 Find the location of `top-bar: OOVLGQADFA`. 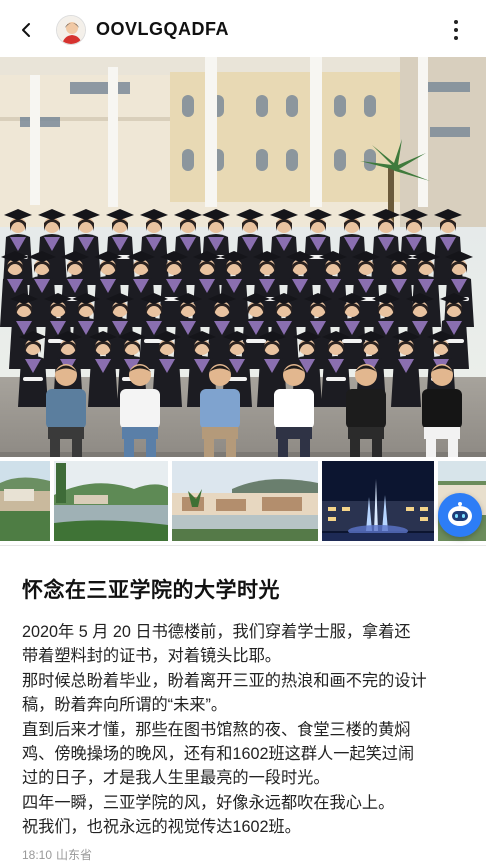

top-bar: OOVLGQADFA is located at coordinates (243, 30).